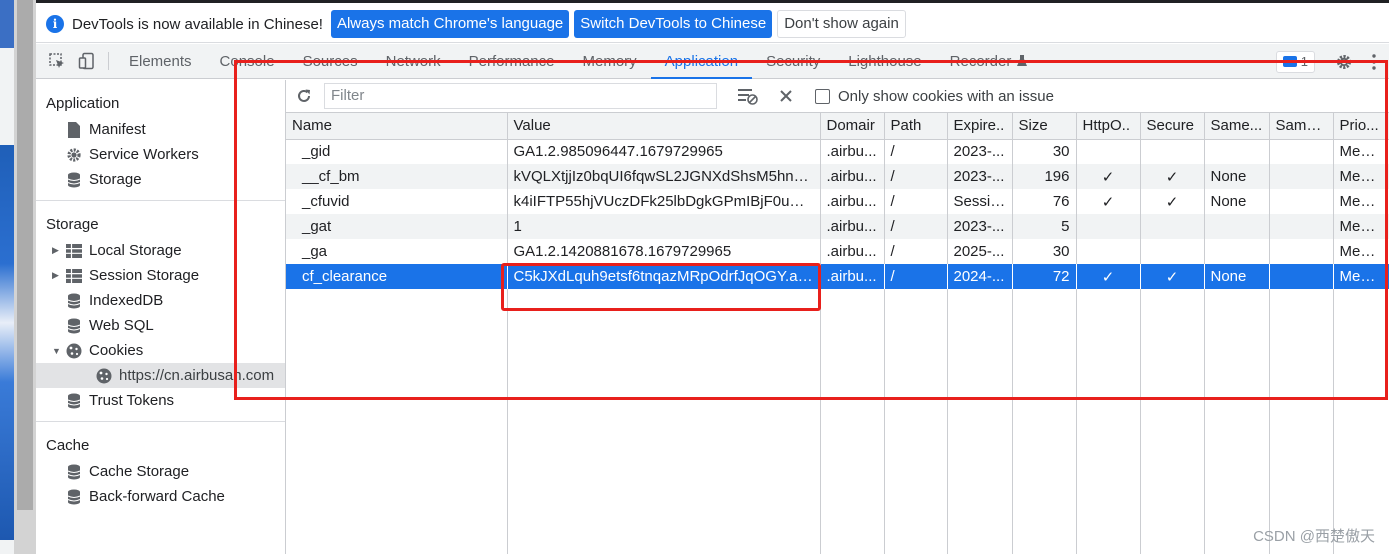 The height and width of the screenshot is (554, 1389). Describe the element at coordinates (822, 96) in the screenshot. I see `only-issues-checkbox` at that location.